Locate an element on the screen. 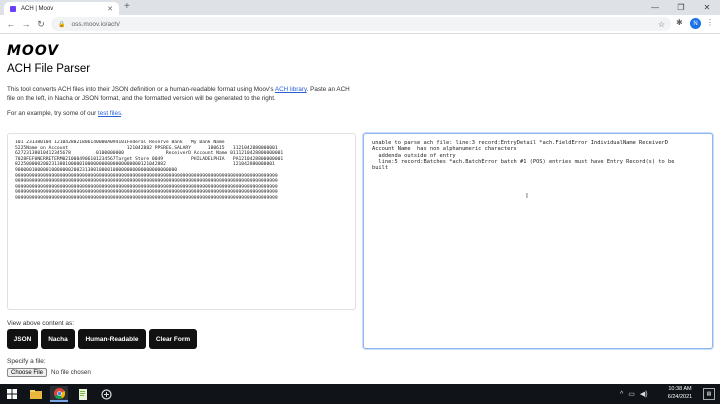 The image size is (720, 404). tab-close-icon: ✕ is located at coordinates (110, 9).